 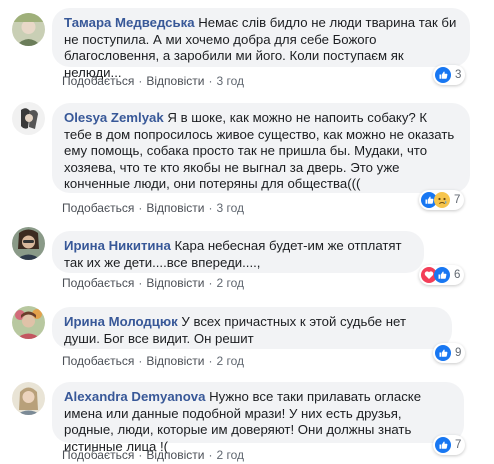 What do you see at coordinates (117, 245) in the screenshot?
I see `comment-author: Ирина Никитина` at bounding box center [117, 245].